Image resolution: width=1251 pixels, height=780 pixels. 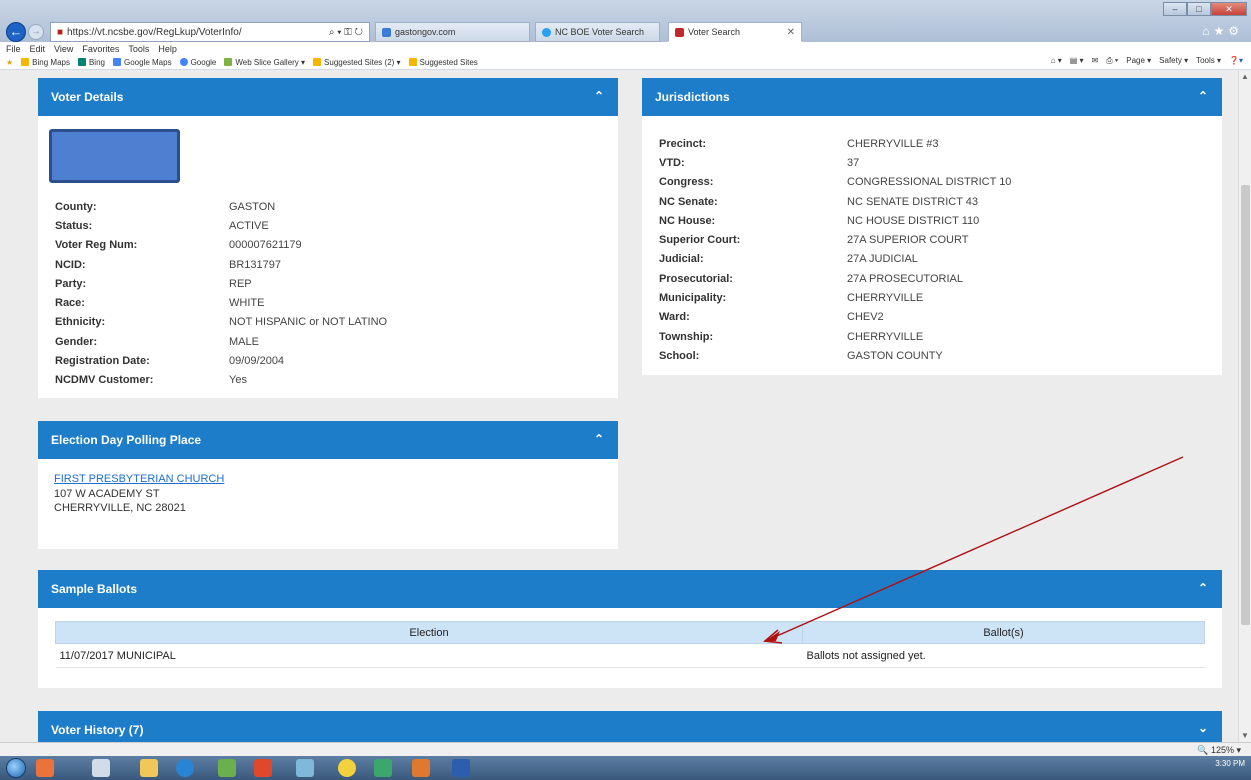 What do you see at coordinates (38, 49) in the screenshot?
I see `menu-edit: Edit` at bounding box center [38, 49].